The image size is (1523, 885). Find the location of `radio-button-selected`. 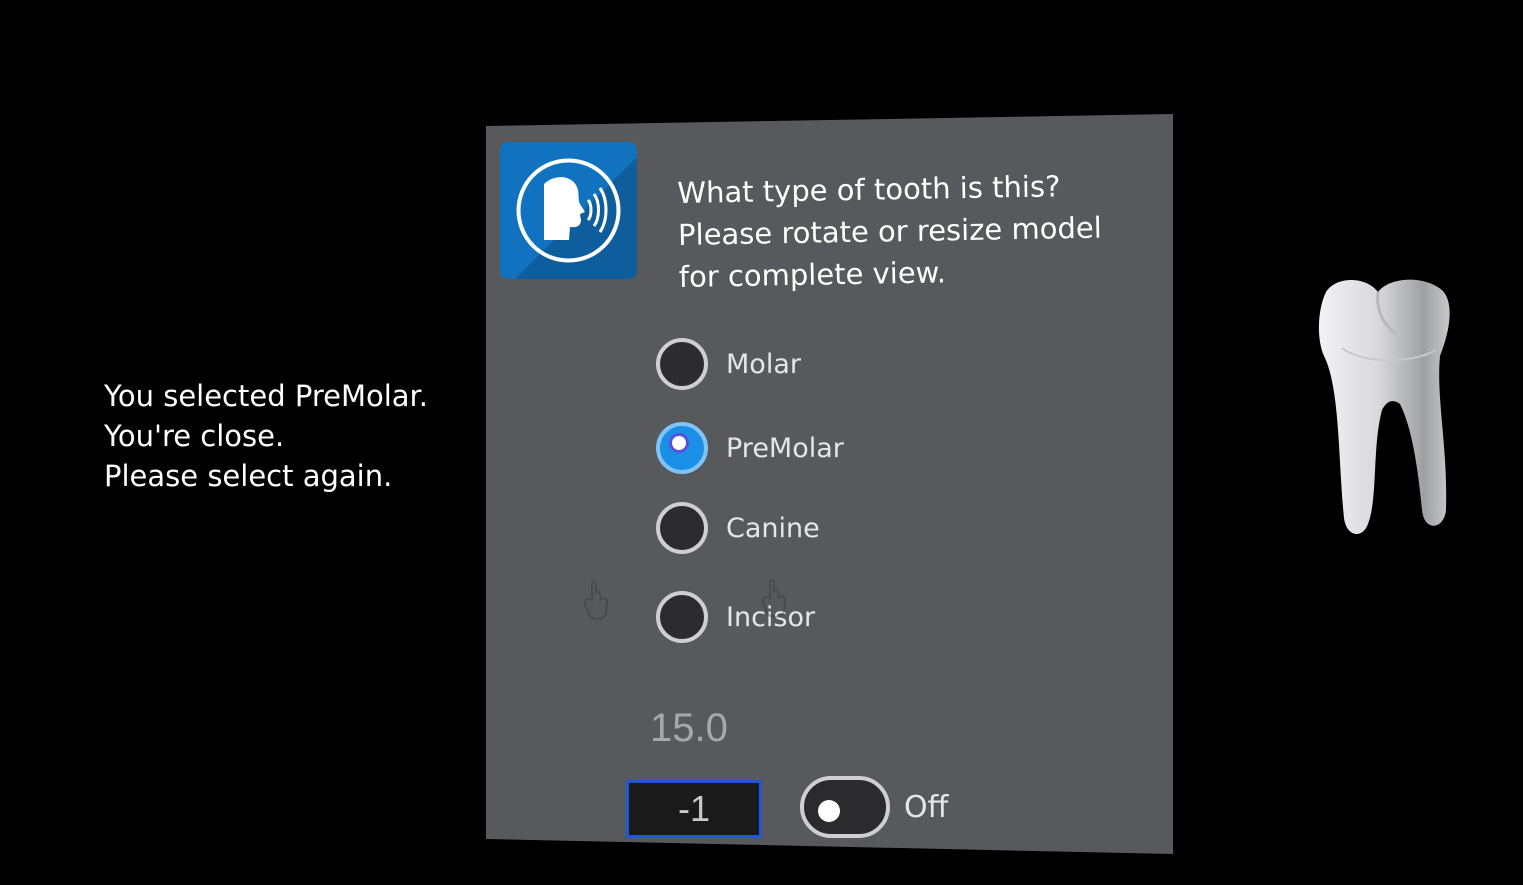

radio-button-selected is located at coordinates (682, 448).